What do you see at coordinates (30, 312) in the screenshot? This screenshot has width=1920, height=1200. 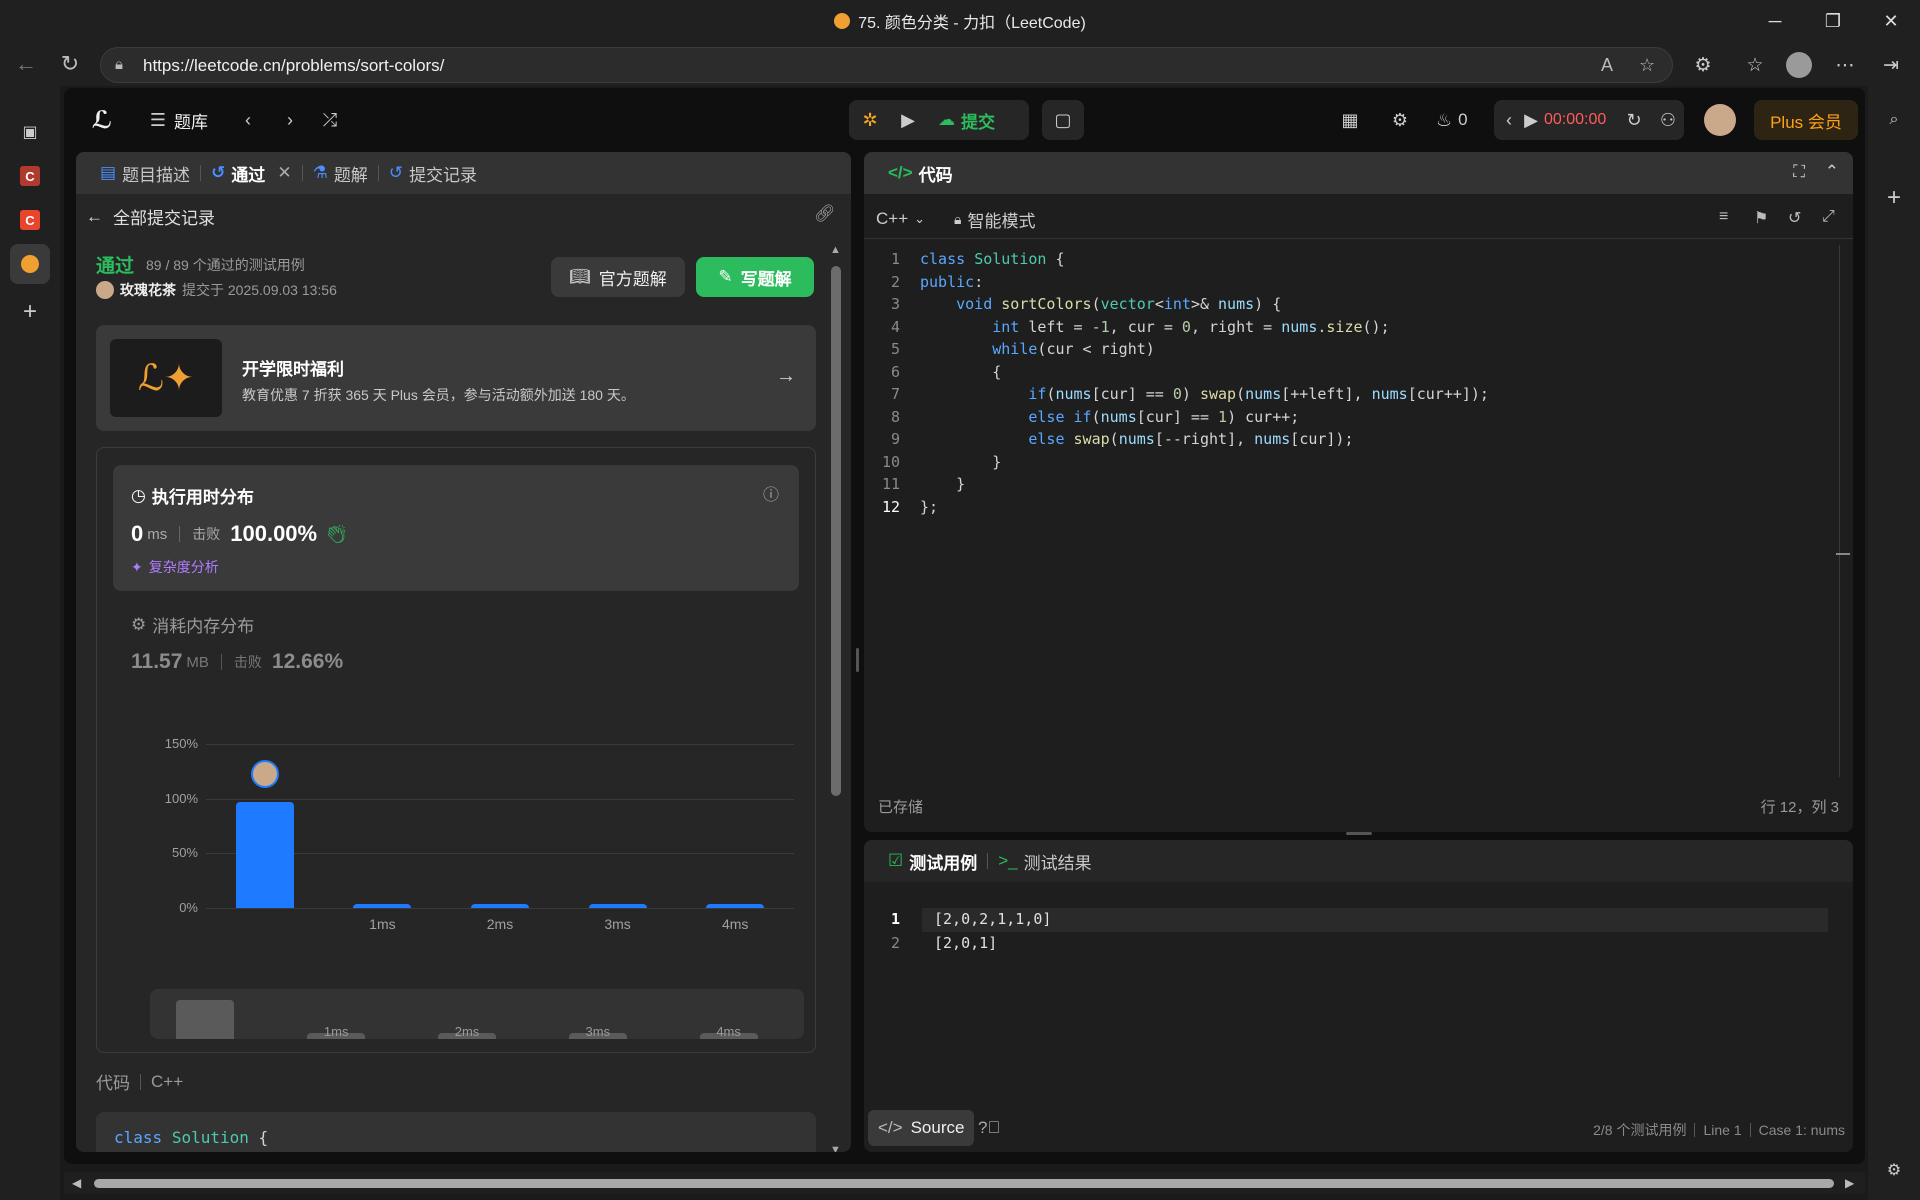 I see `new-tab-icon: +` at bounding box center [30, 312].